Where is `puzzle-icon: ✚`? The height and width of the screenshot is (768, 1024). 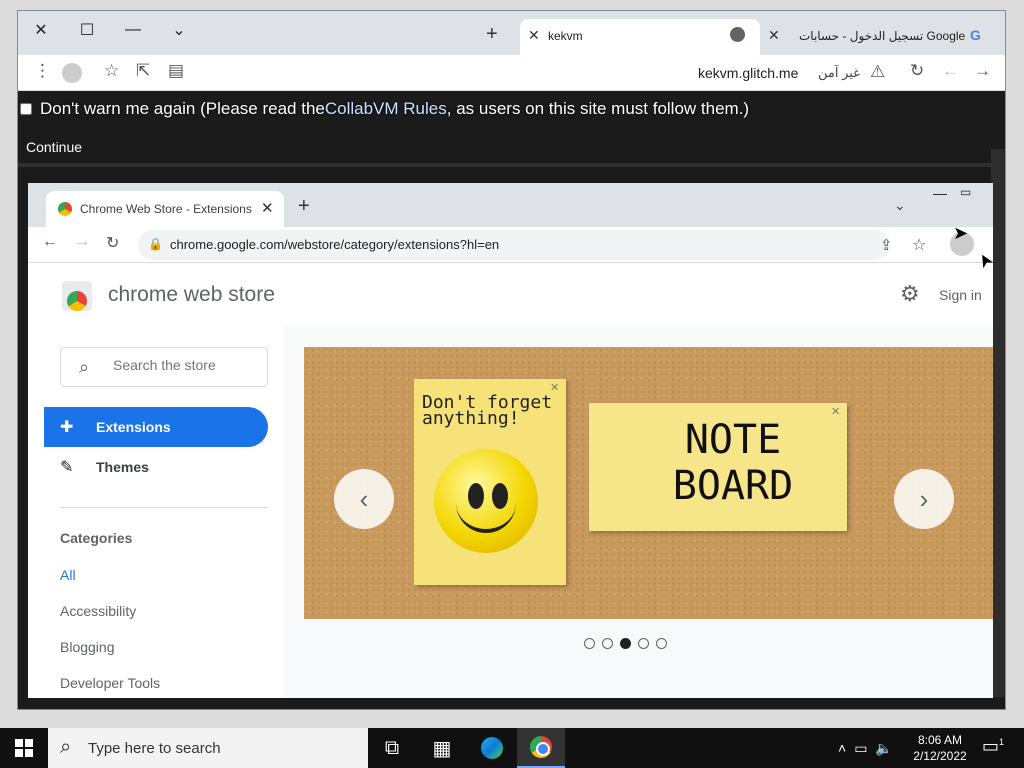
puzzle-icon: ✚ is located at coordinates (67, 427).